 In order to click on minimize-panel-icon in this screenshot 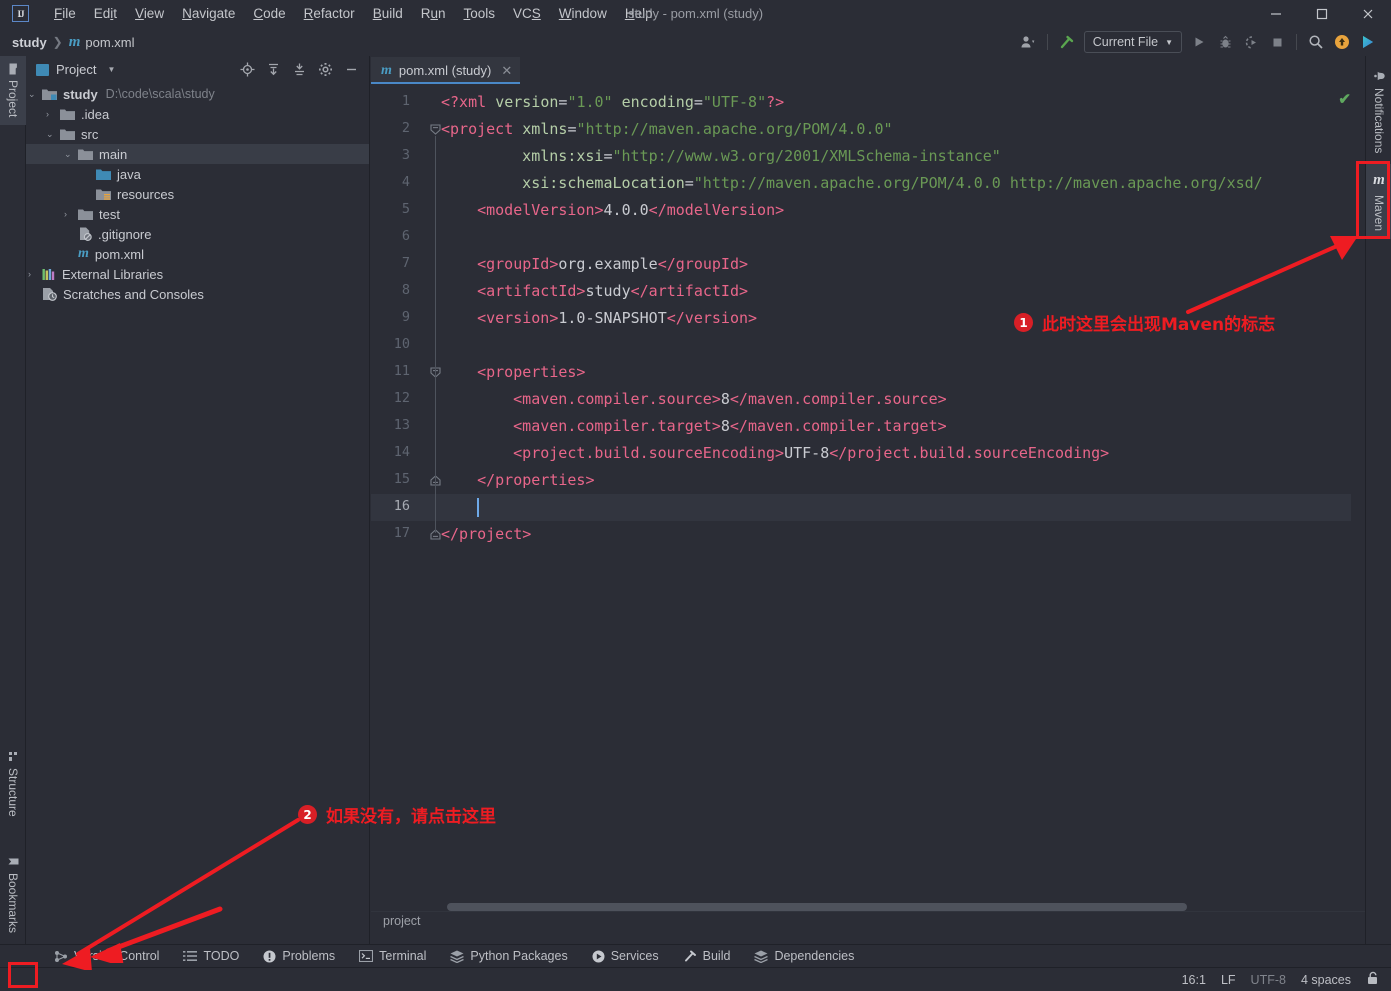, I will do `click(351, 70)`.